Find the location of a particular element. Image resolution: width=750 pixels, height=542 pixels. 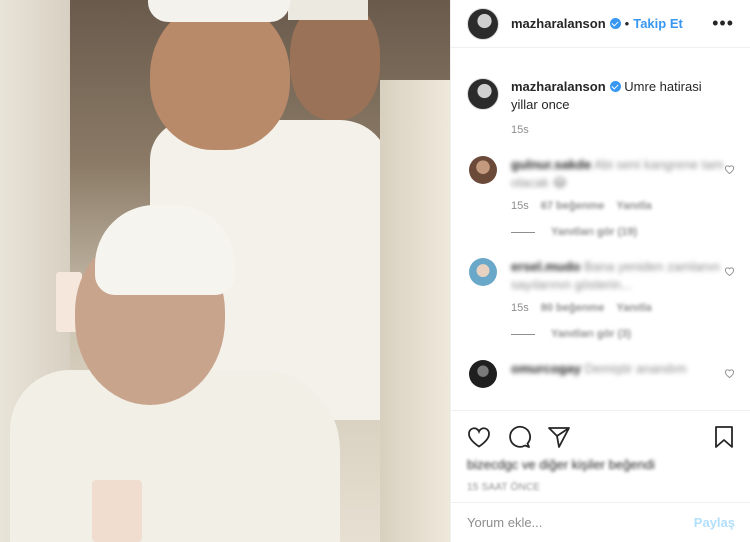

comment-meta: 15s 67 beğenme Yanıtla is located at coordinates (623, 206).